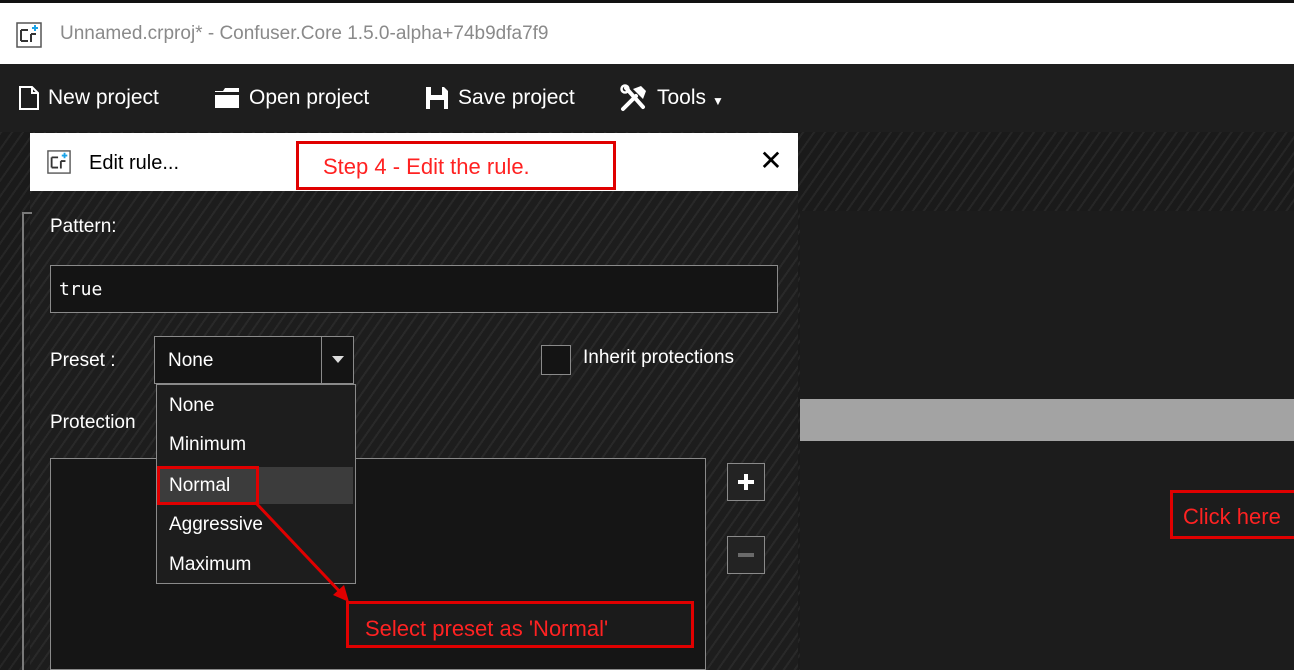 This screenshot has width=1294, height=670. What do you see at coordinates (255, 524) in the screenshot?
I see `preset-option-aggressive: Aggressive` at bounding box center [255, 524].